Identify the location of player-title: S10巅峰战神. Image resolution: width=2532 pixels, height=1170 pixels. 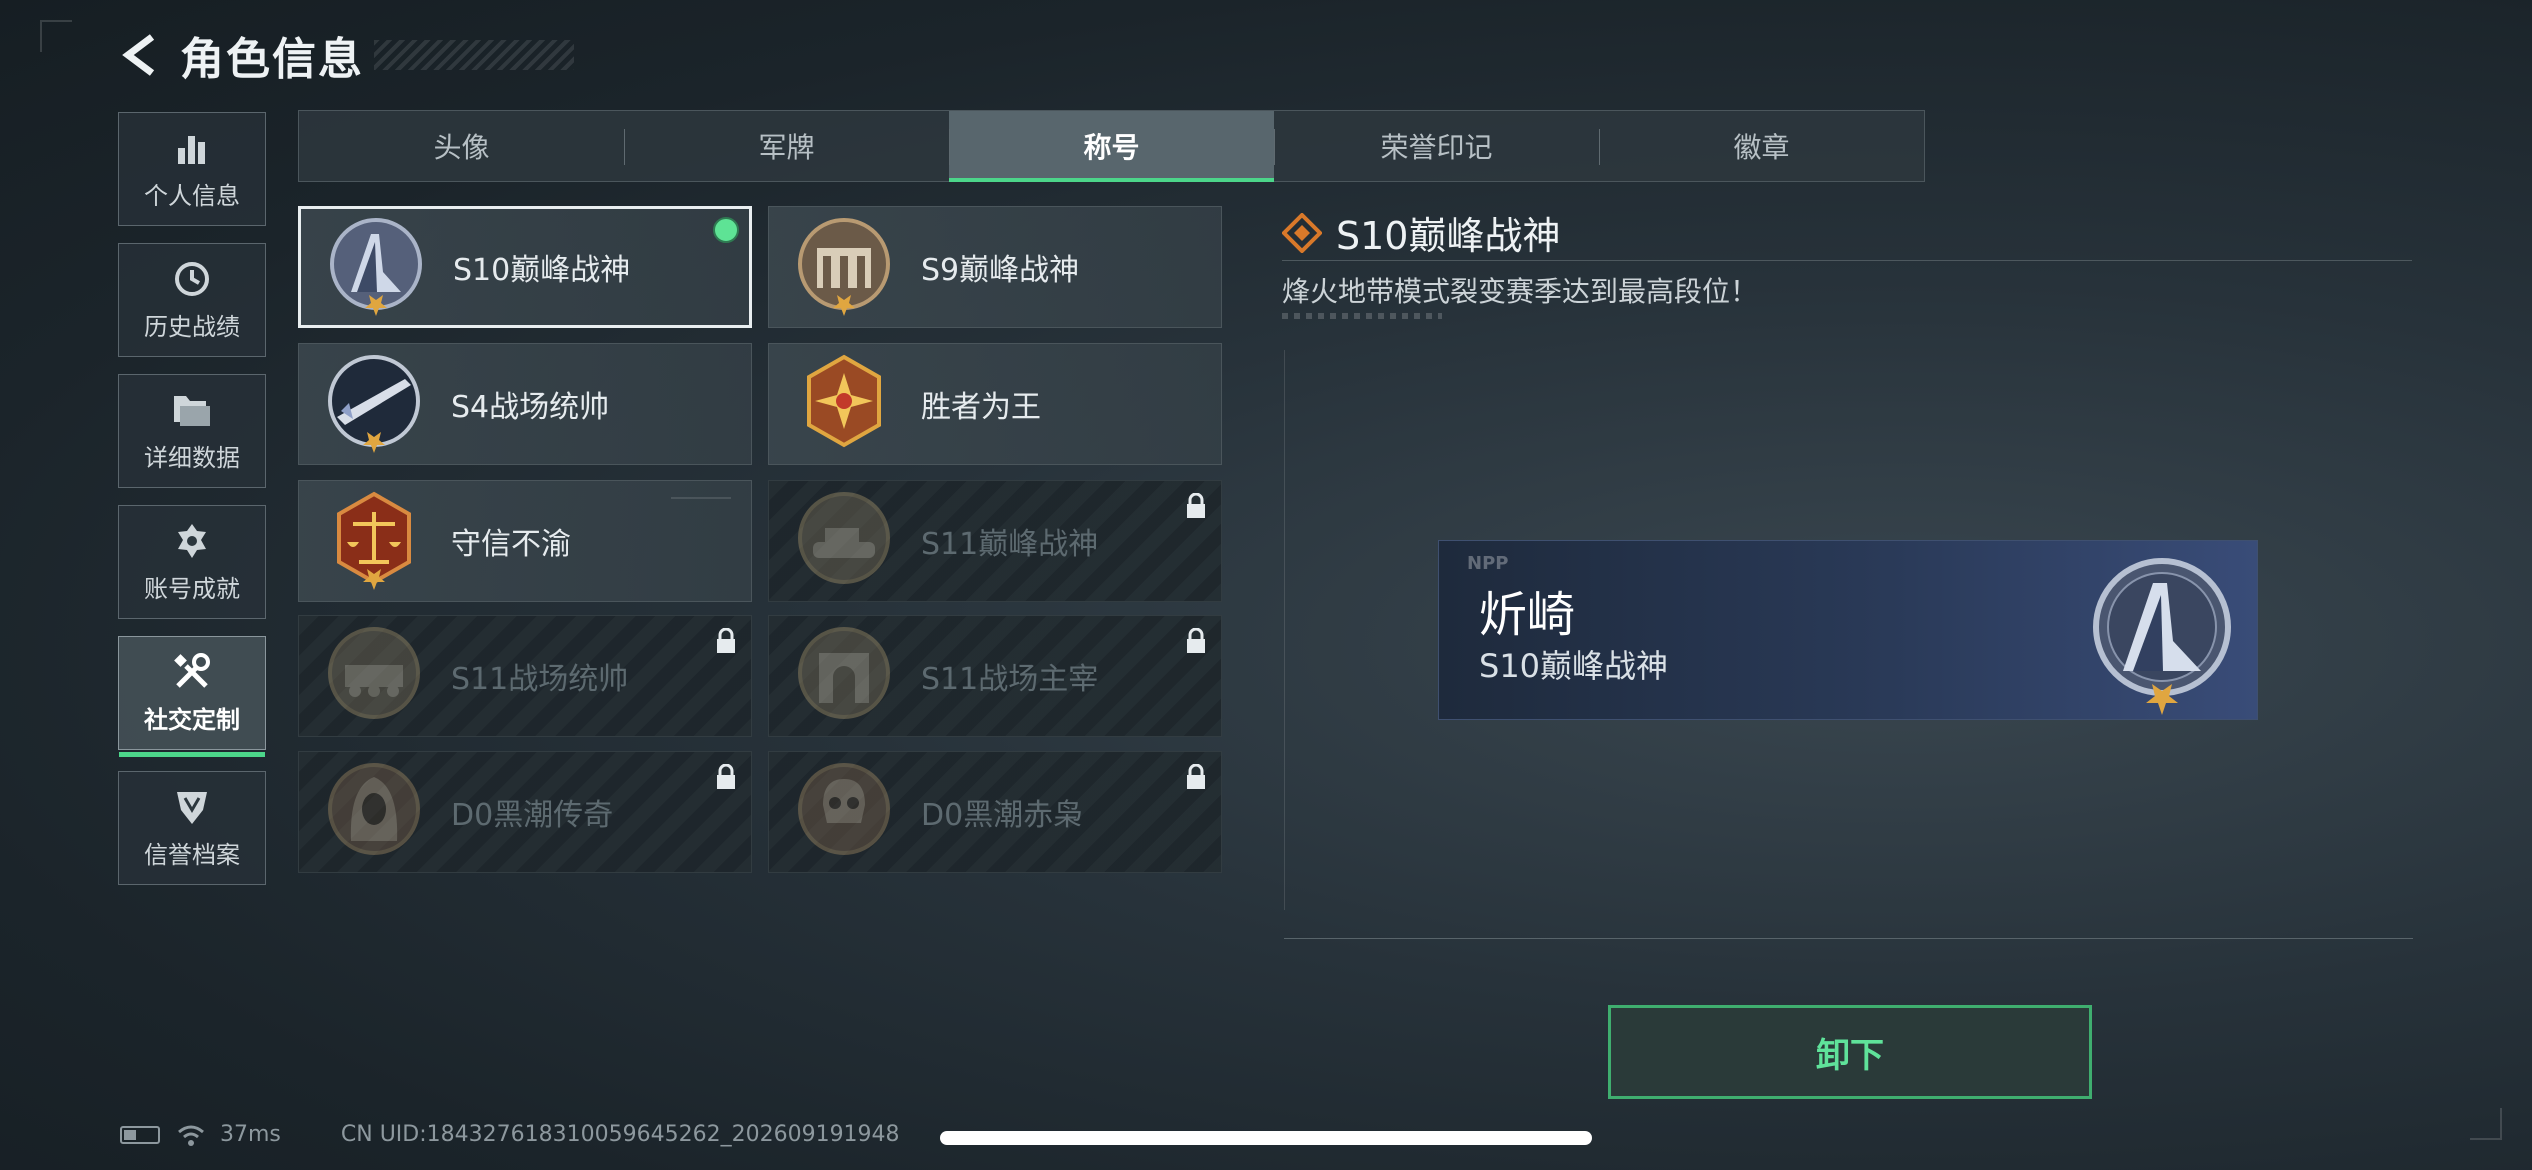
(1574, 666).